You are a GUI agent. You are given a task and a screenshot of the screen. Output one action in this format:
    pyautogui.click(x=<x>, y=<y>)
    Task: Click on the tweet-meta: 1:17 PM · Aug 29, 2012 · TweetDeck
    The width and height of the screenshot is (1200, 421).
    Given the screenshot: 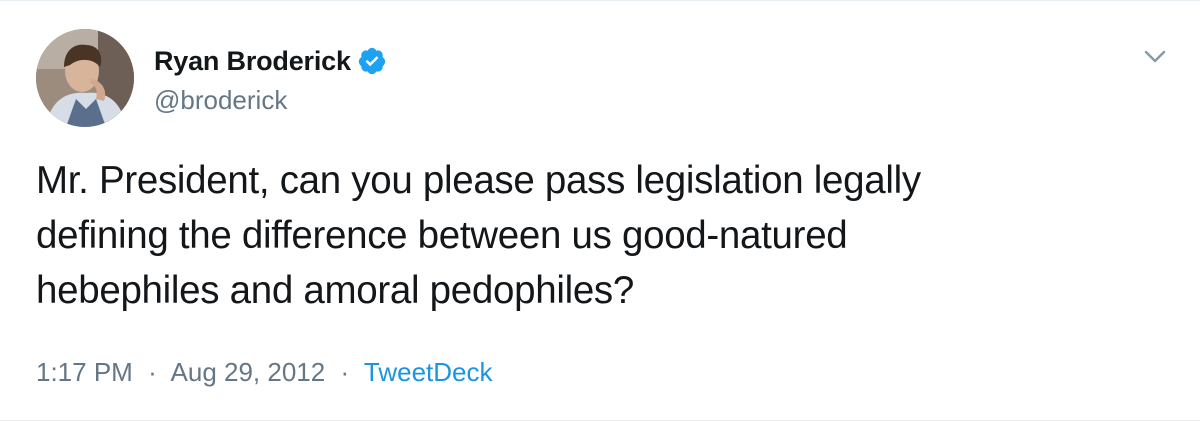 What is the action you would take?
    pyautogui.click(x=264, y=372)
    